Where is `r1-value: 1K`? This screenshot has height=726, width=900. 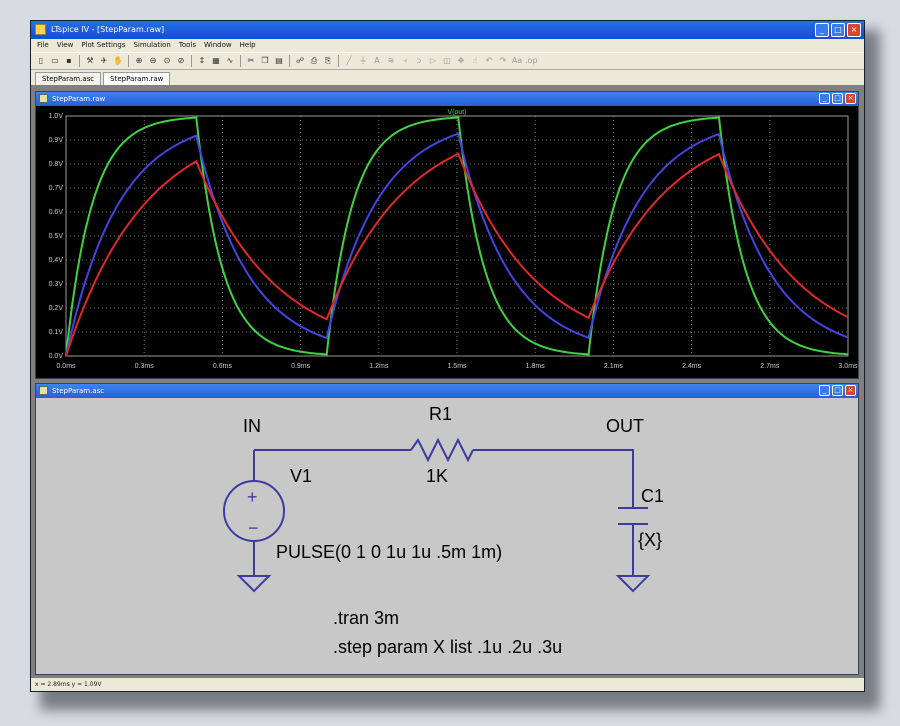
r1-value: 1K is located at coordinates (437, 476).